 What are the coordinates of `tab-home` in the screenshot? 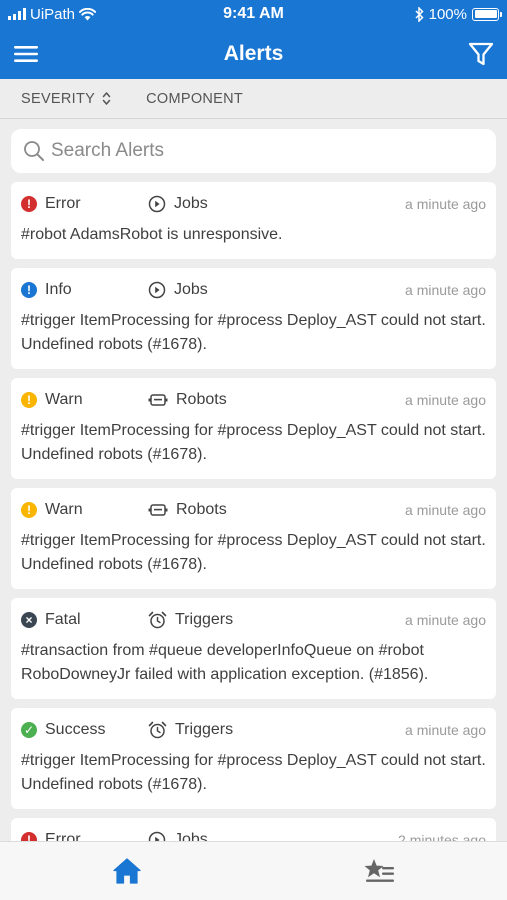 It's located at (127, 871).